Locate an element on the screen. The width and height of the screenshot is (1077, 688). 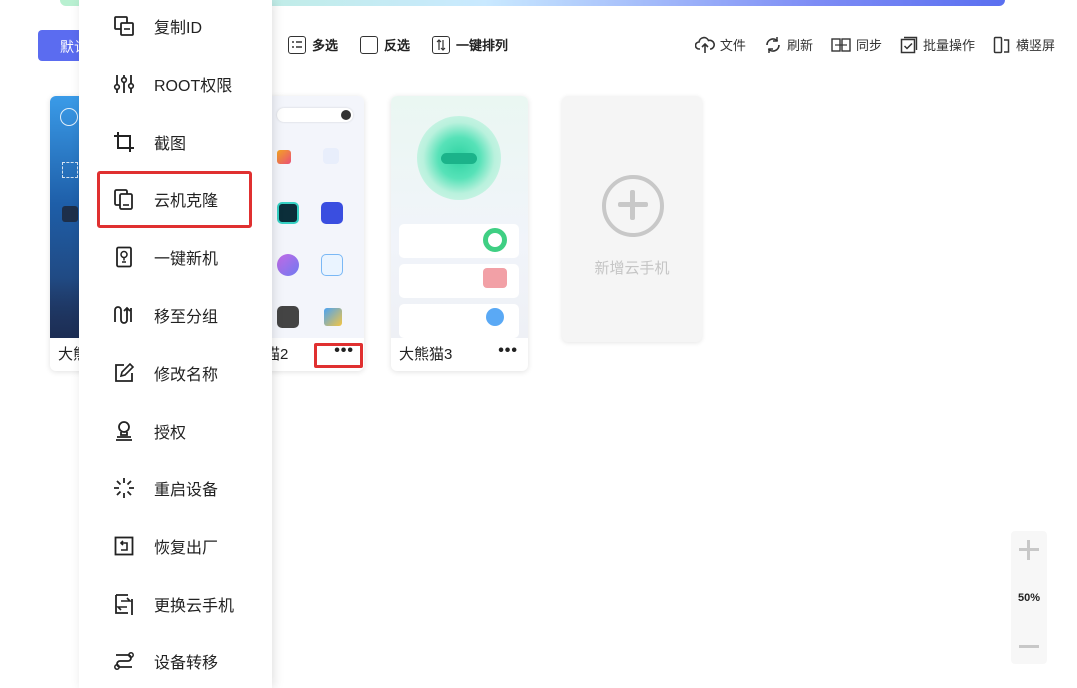
refresh-label: 刷新 is located at coordinates (799, 45).